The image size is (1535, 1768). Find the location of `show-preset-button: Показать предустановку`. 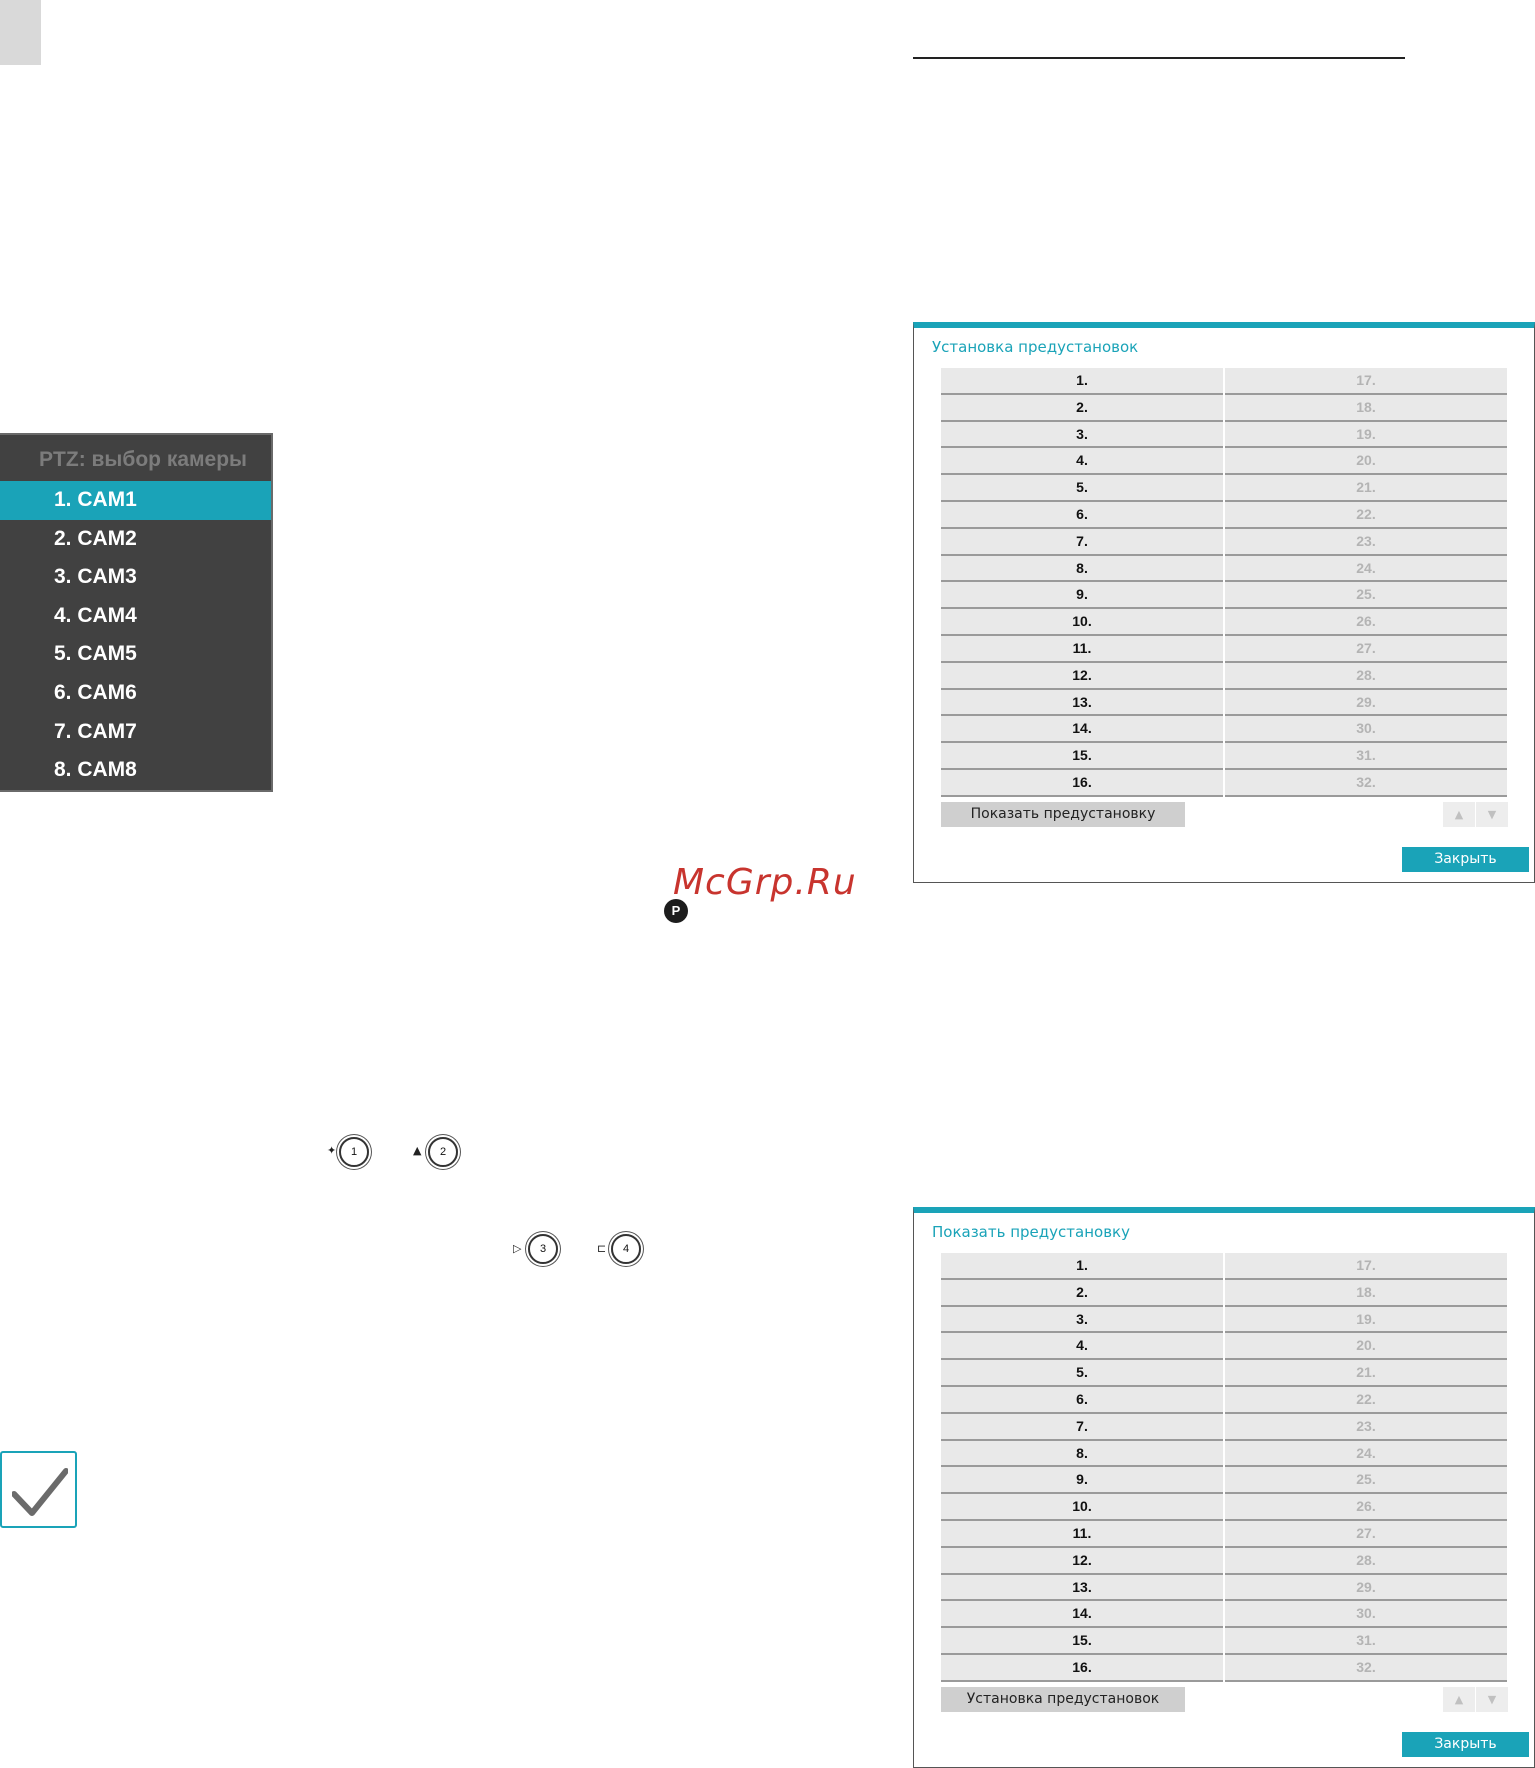

show-preset-button: Показать предустановку is located at coordinates (1063, 814).